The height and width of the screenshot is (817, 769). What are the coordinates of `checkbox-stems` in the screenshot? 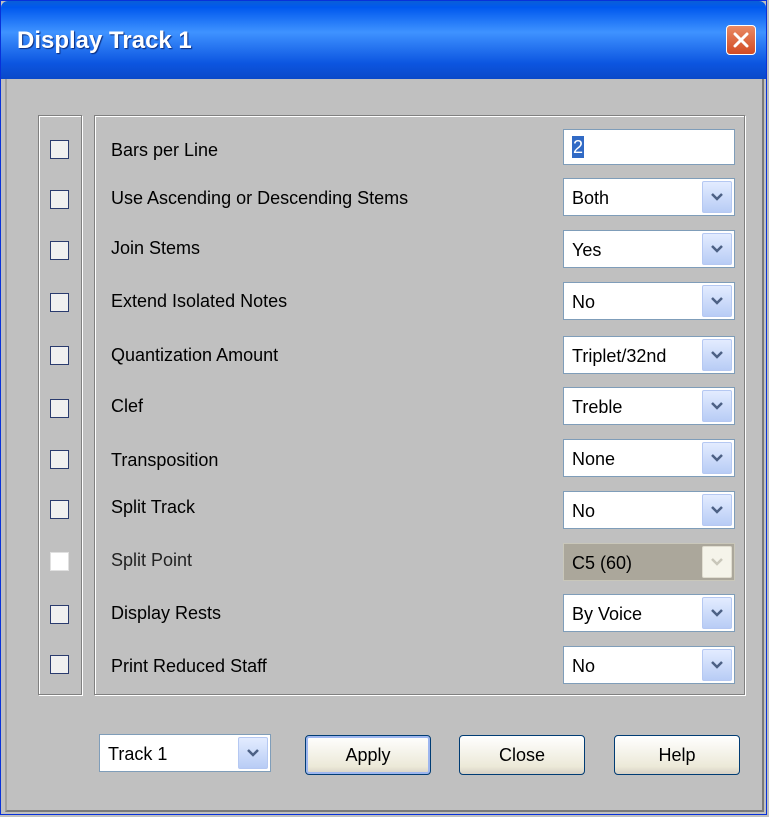 It's located at (59, 199).